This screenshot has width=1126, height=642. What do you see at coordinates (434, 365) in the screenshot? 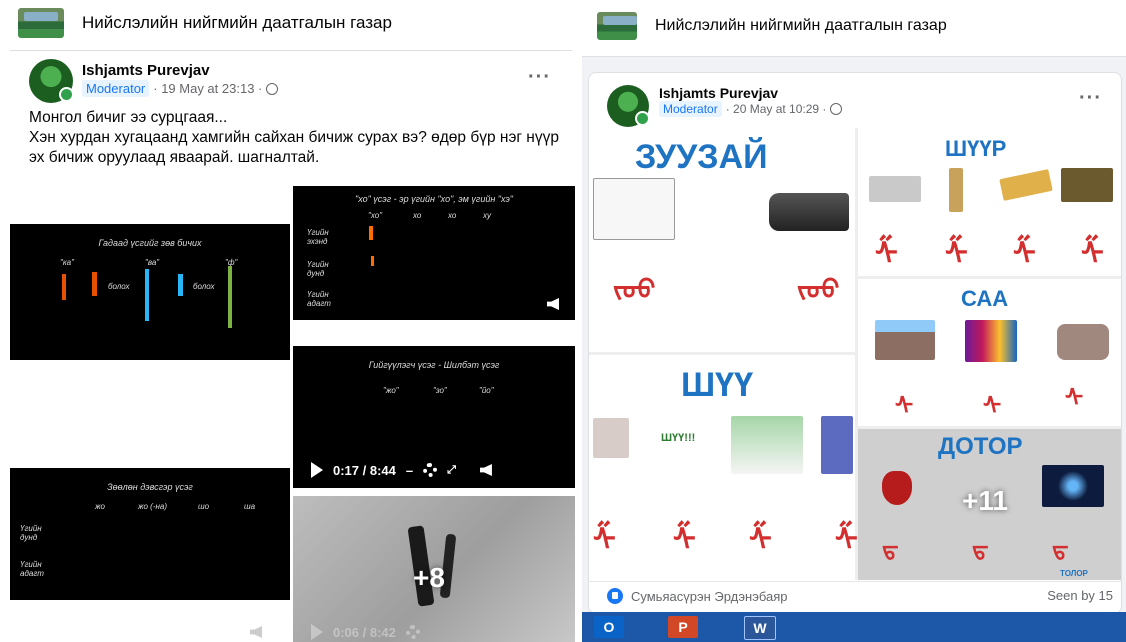
I see `video-title: Гийгүүлэгч үсэг - Шилбэт үсэг` at bounding box center [434, 365].